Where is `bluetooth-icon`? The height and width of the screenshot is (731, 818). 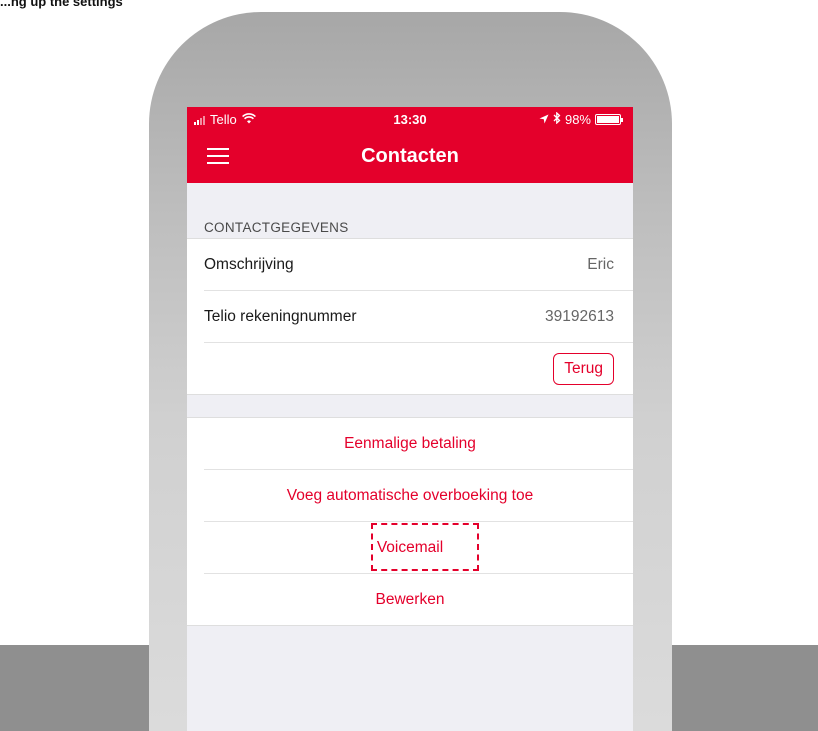
bluetooth-icon is located at coordinates (557, 119).